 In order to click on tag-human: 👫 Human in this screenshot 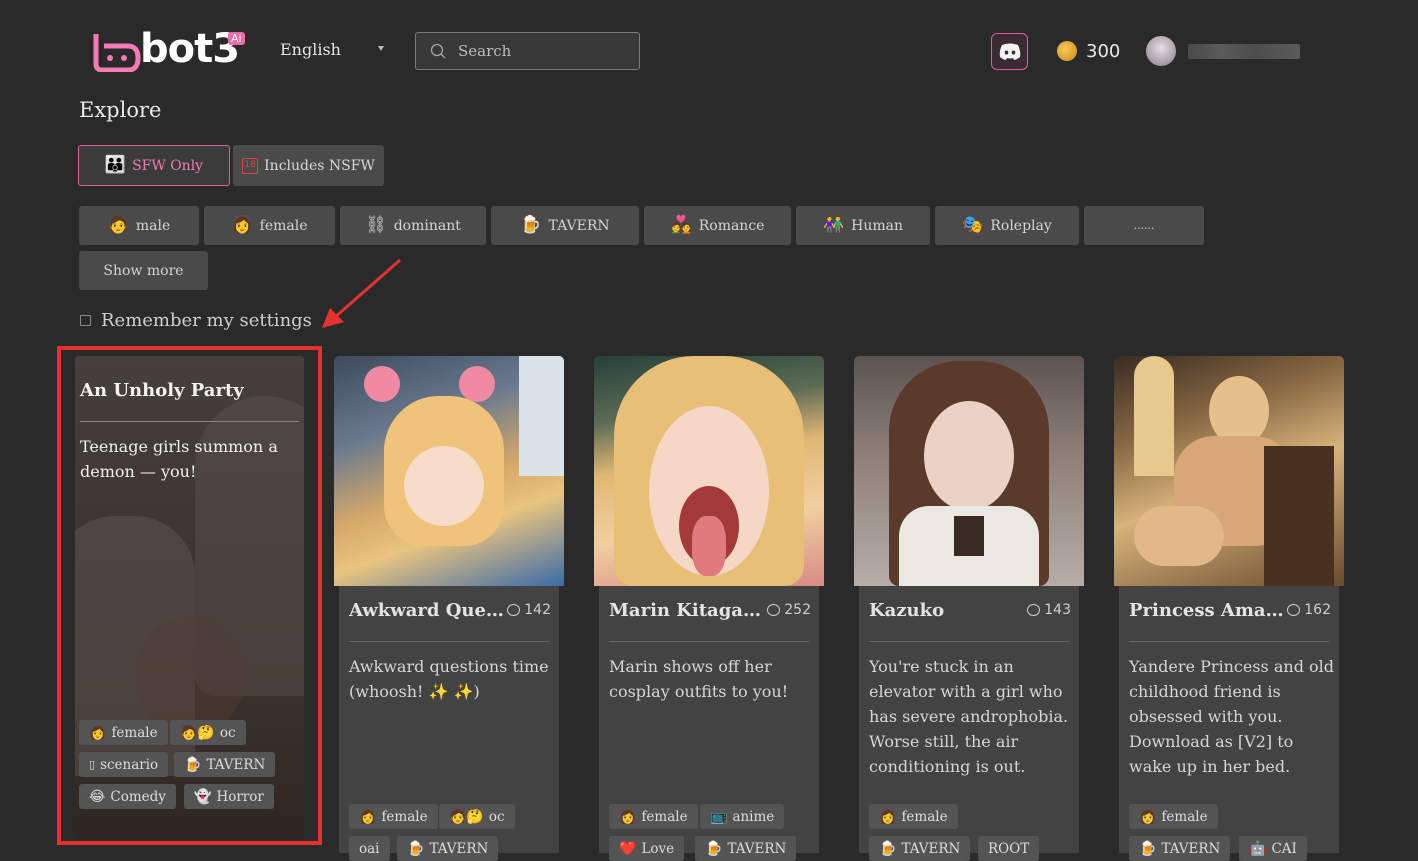, I will do `click(863, 225)`.